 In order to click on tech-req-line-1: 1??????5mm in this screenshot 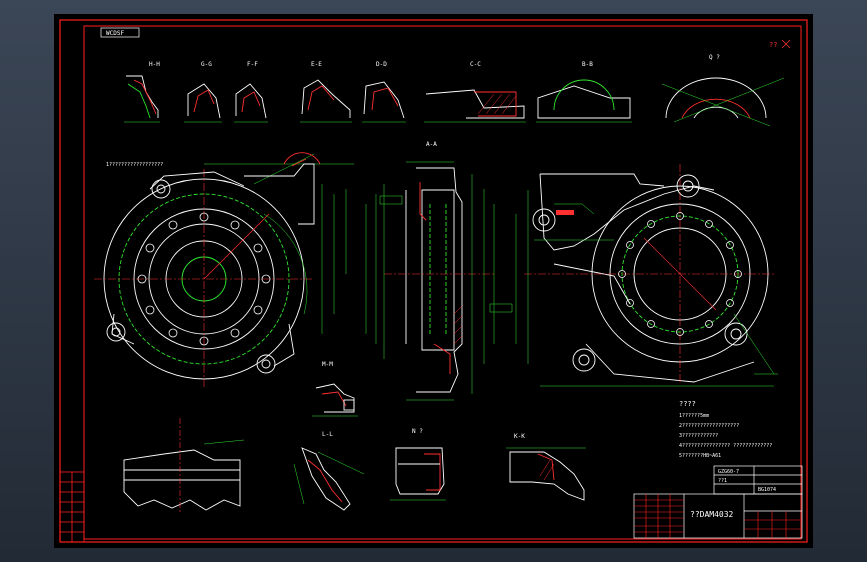, I will do `click(694, 416)`.